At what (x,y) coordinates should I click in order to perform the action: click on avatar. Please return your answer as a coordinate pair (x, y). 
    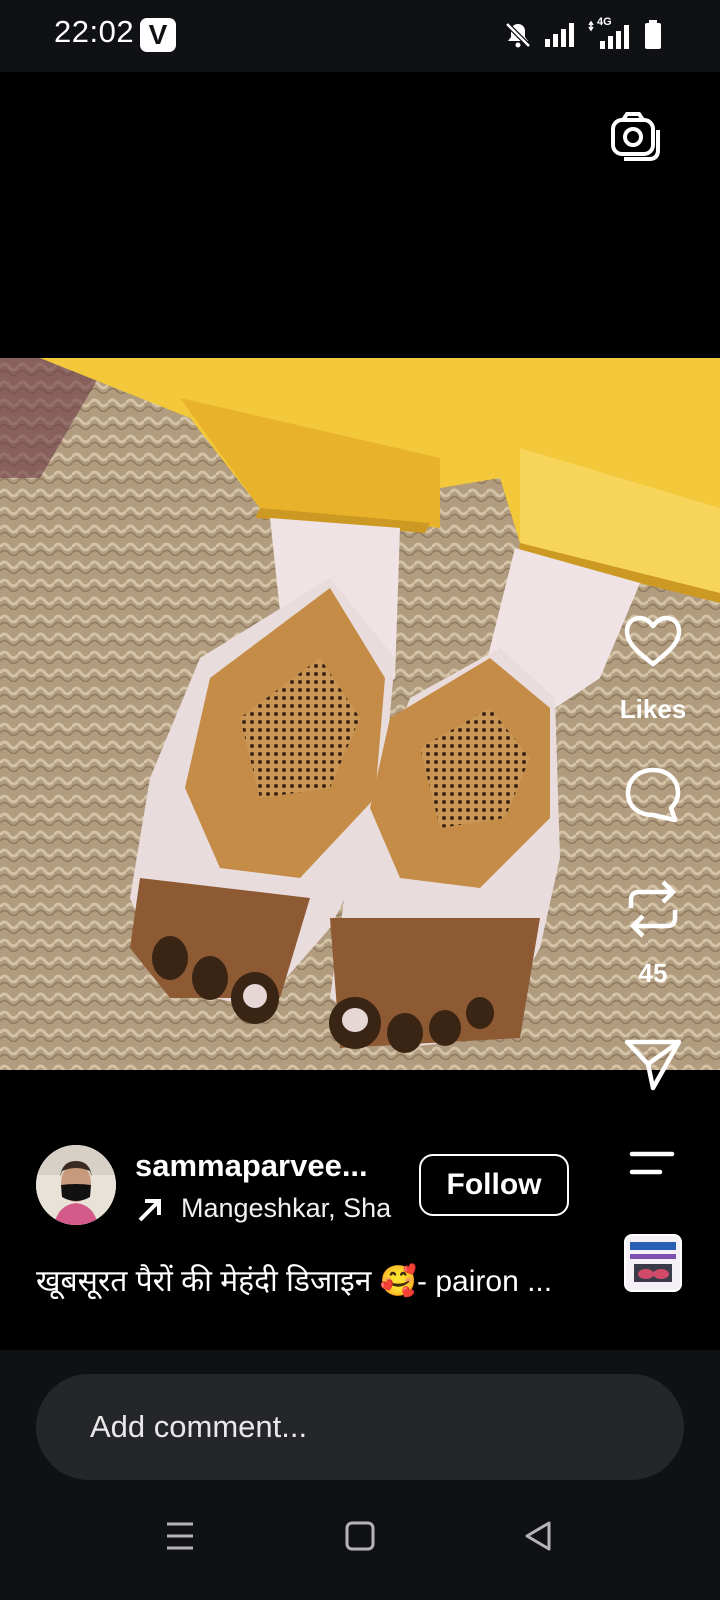
    Looking at the image, I should click on (76, 1185).